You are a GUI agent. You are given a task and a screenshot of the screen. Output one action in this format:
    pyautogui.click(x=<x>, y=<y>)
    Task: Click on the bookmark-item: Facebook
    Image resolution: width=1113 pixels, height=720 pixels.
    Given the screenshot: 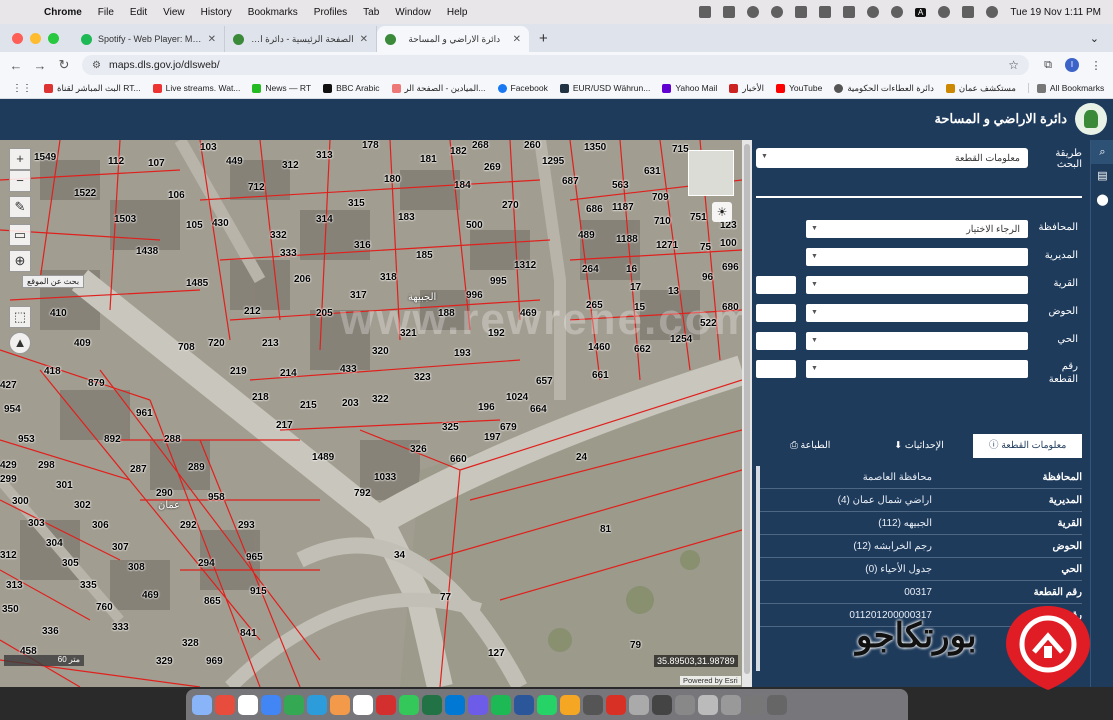 What is the action you would take?
    pyautogui.click(x=522, y=88)
    